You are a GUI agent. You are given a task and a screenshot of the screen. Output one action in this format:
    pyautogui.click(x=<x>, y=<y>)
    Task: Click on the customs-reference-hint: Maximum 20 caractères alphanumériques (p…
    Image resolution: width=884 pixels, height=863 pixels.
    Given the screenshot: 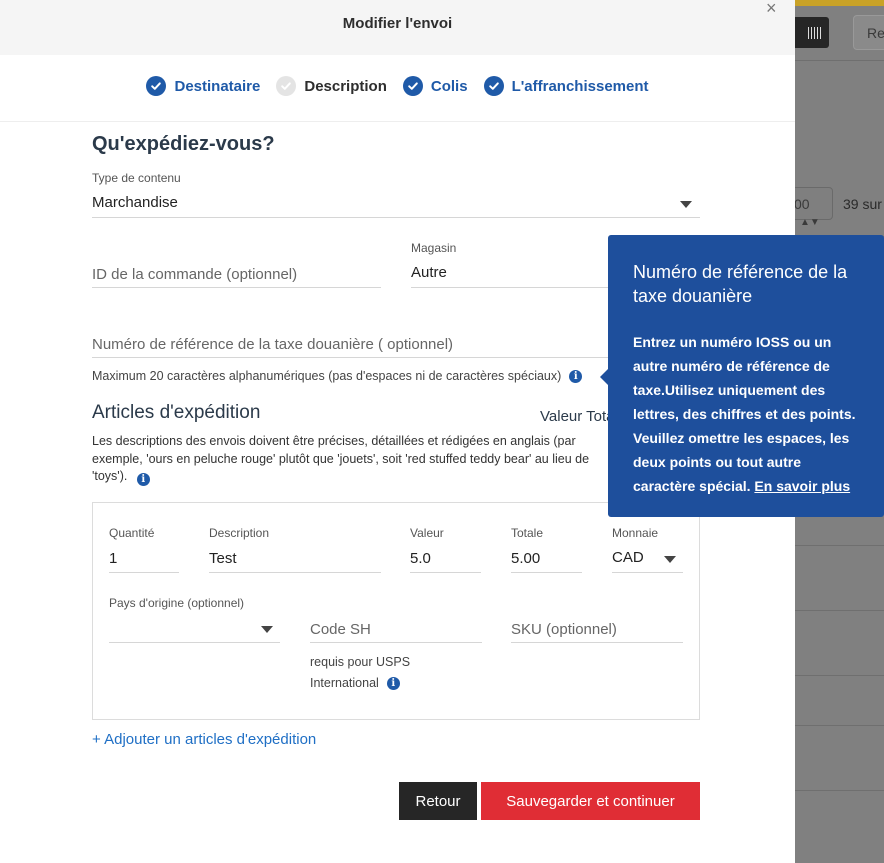 What is the action you would take?
    pyautogui.click(x=337, y=376)
    